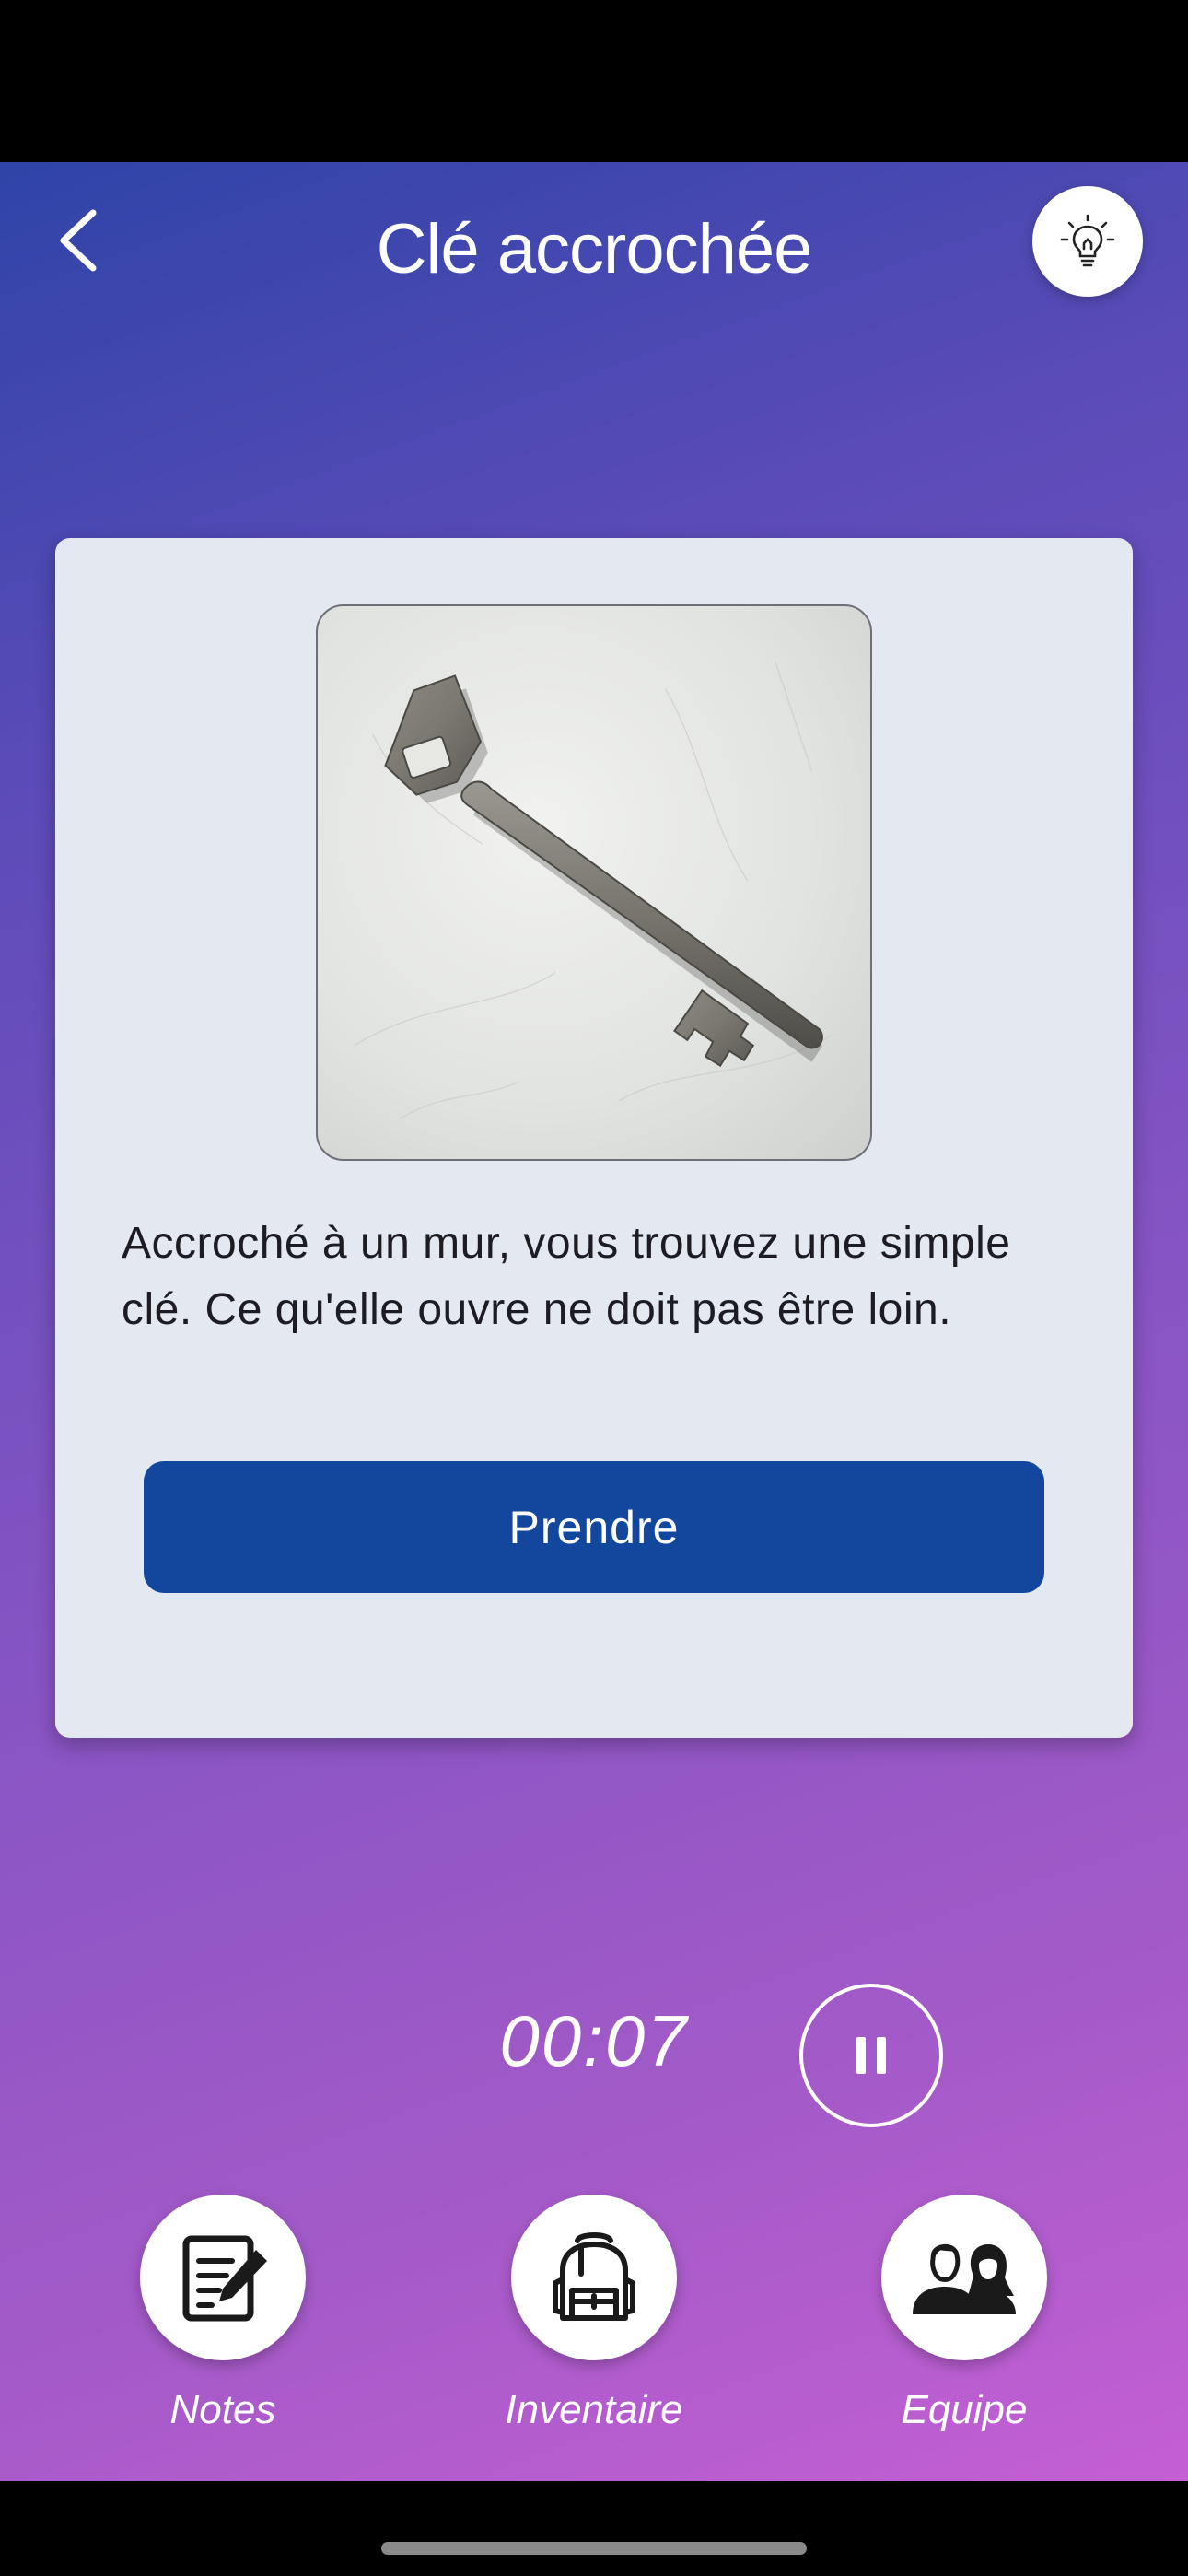 Image resolution: width=1188 pixels, height=2576 pixels. What do you see at coordinates (594, 2040) in the screenshot?
I see `game-timer: 00:07` at bounding box center [594, 2040].